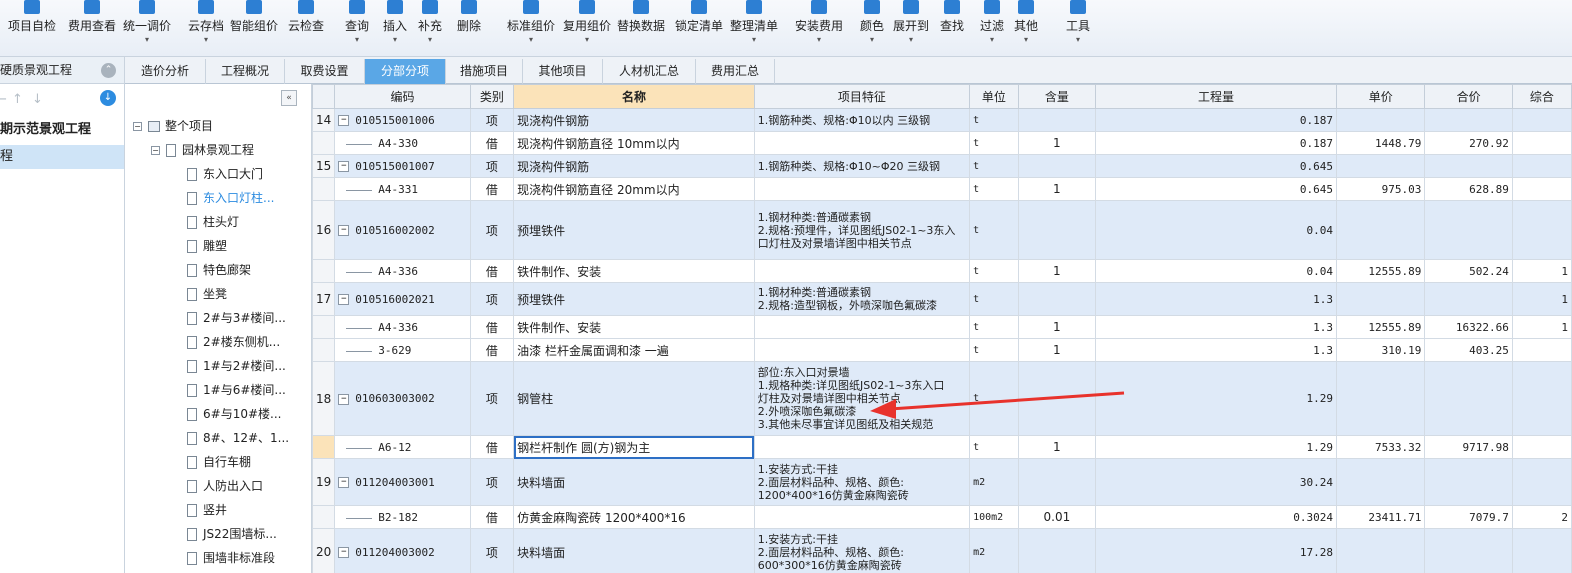 The image size is (1572, 573). I want to click on column-header, so click(324, 96).